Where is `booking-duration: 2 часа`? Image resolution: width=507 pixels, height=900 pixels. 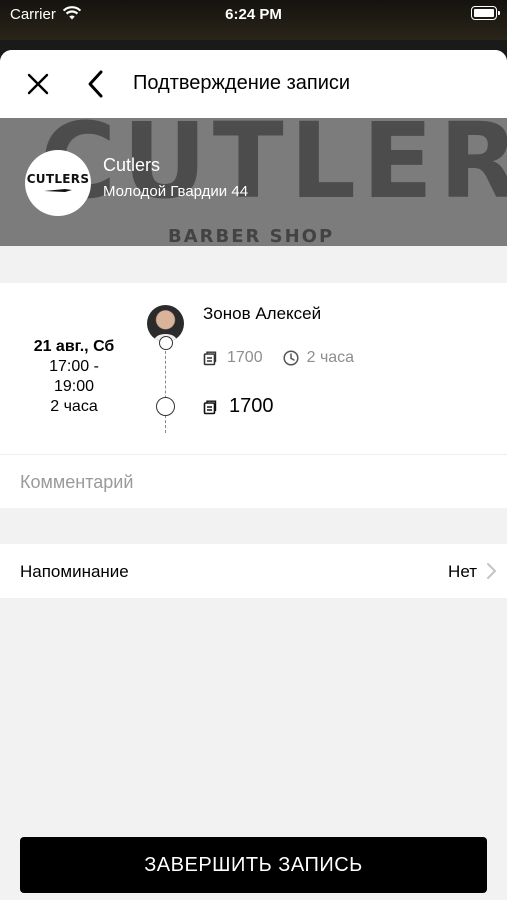
booking-duration: 2 часа is located at coordinates (74, 406).